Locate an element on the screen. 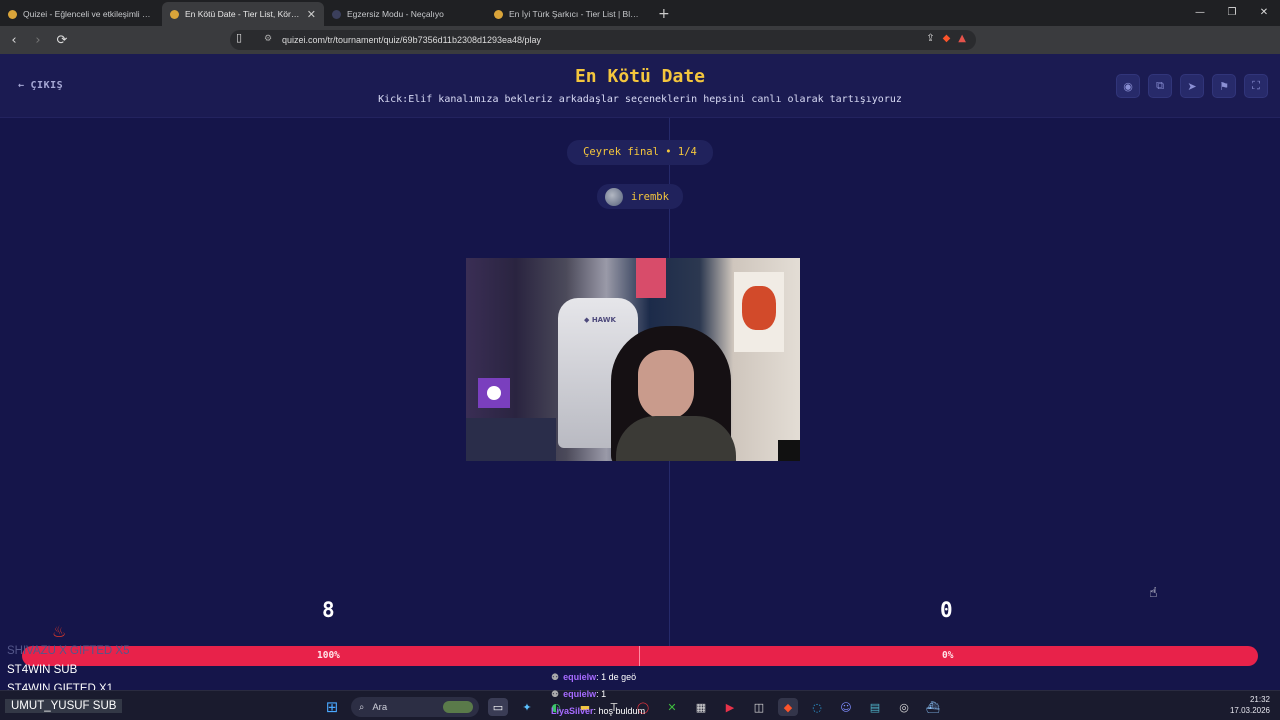  window-controls: — ❐ ✕ is located at coordinates (1232, 13).